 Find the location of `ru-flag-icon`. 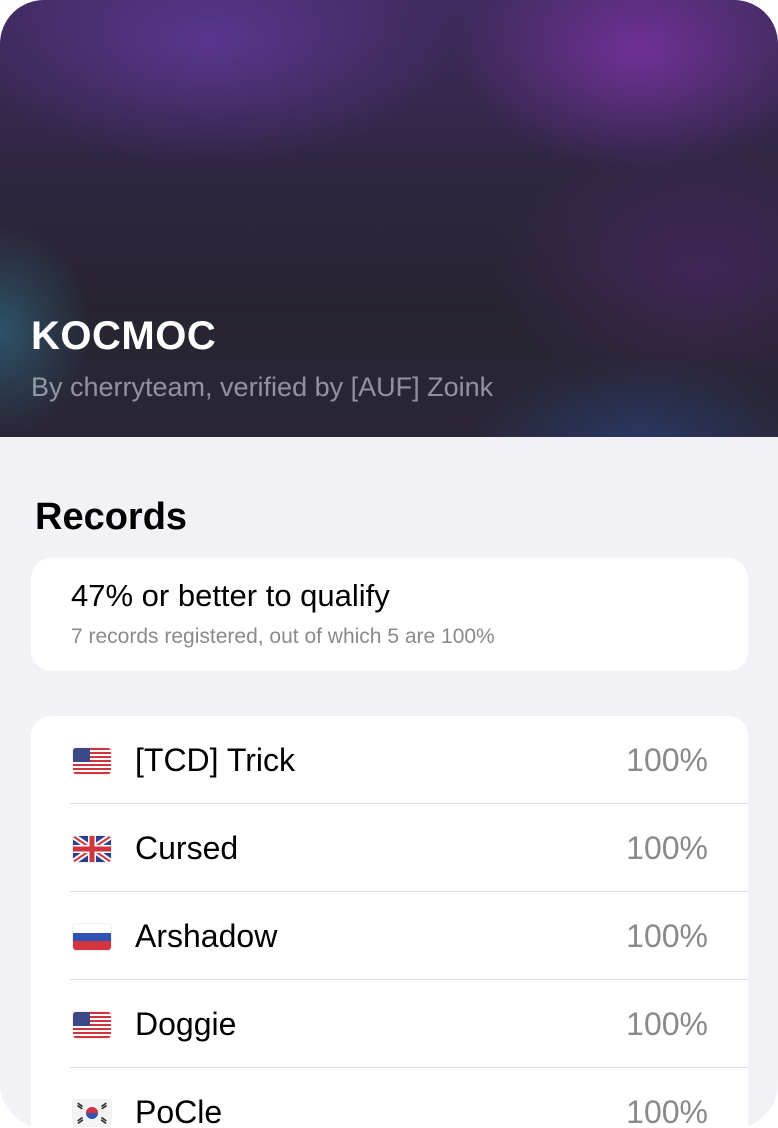

ru-flag-icon is located at coordinates (92, 937).